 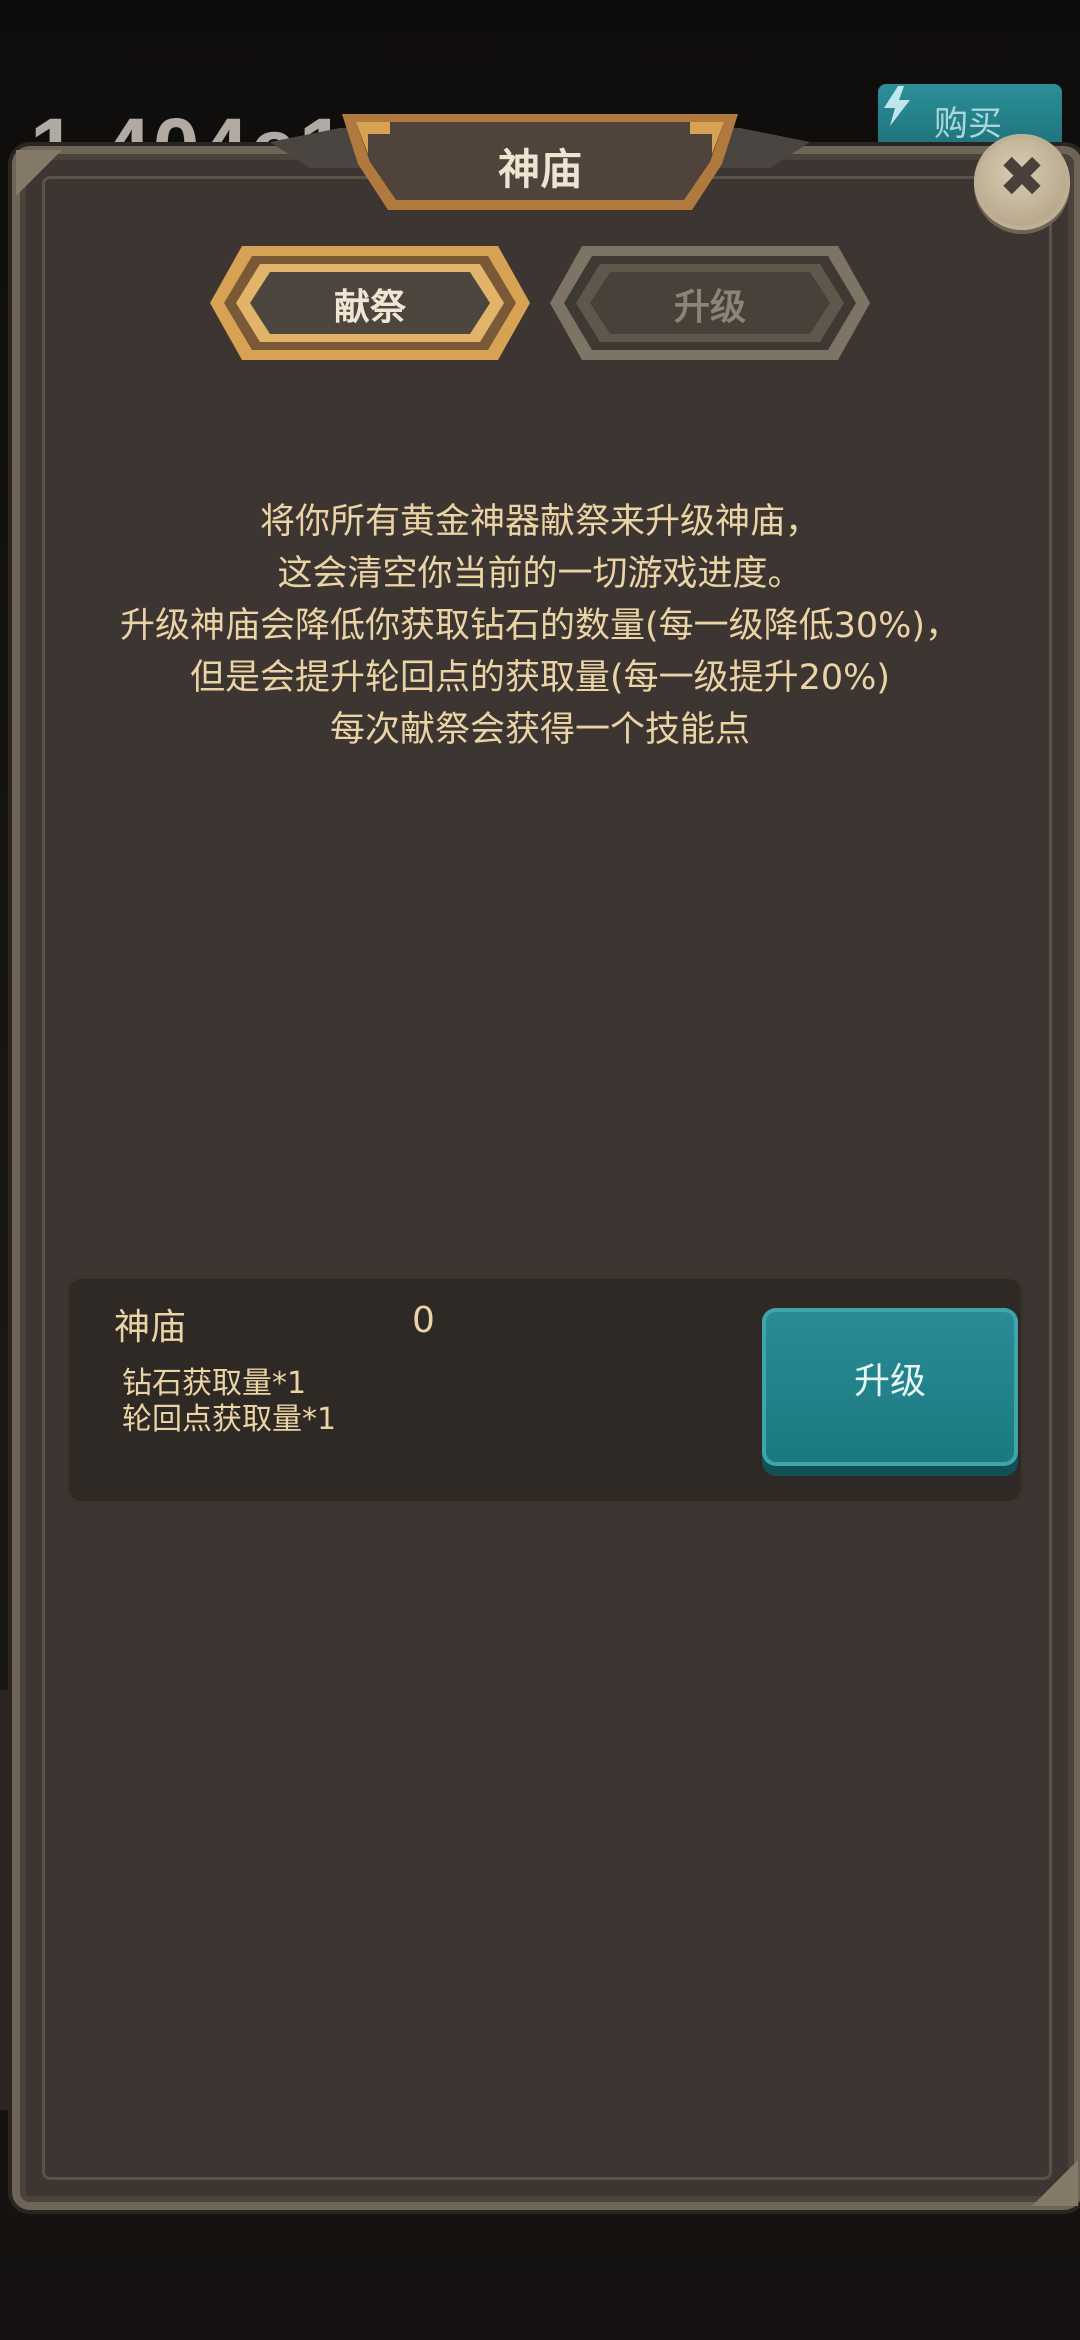 I want to click on tab-upgrade: 升级, so click(x=710, y=303).